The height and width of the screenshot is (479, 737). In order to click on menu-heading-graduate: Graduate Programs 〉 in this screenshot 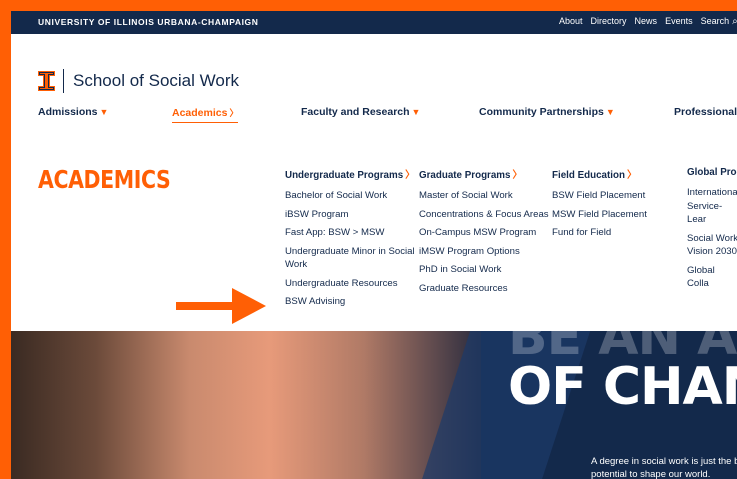, I will do `click(484, 174)`.